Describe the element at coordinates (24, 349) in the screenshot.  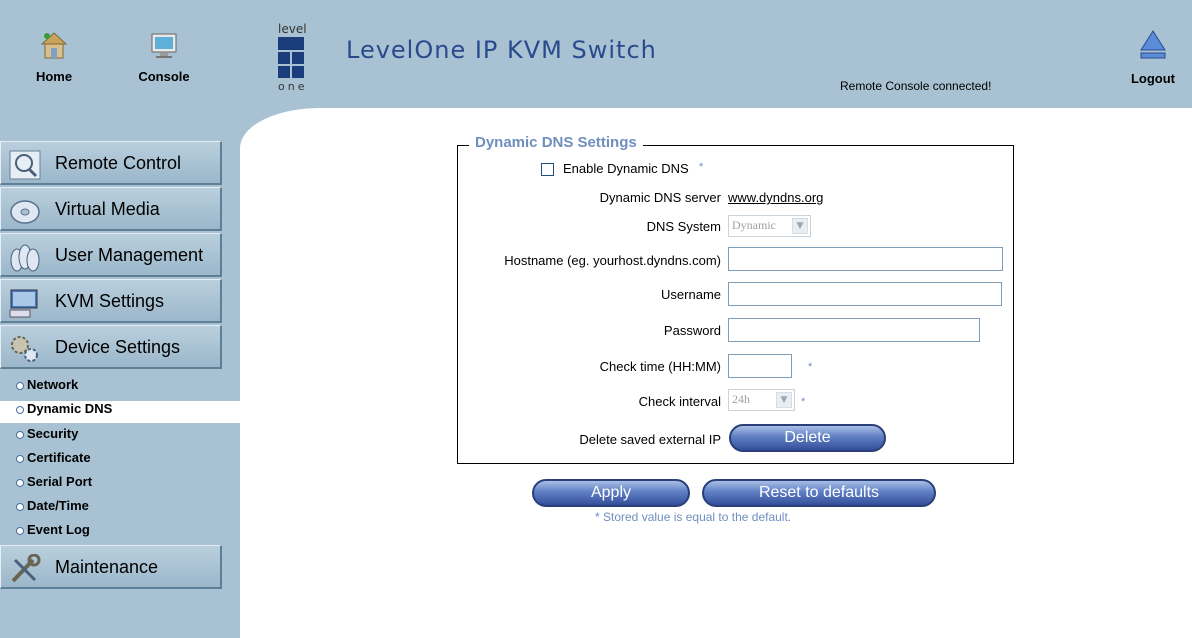
I see `gears-icon` at that location.